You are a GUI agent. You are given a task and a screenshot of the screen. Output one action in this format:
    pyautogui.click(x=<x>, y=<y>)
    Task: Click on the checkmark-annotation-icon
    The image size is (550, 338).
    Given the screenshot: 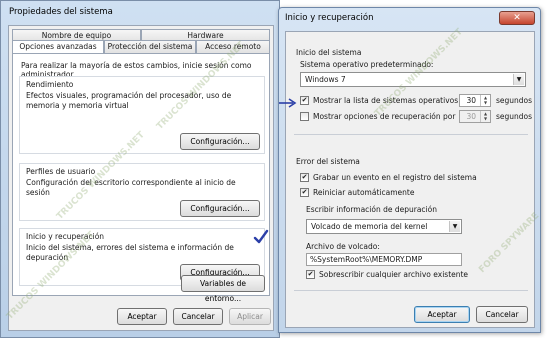 What is the action you would take?
    pyautogui.click(x=261, y=236)
    